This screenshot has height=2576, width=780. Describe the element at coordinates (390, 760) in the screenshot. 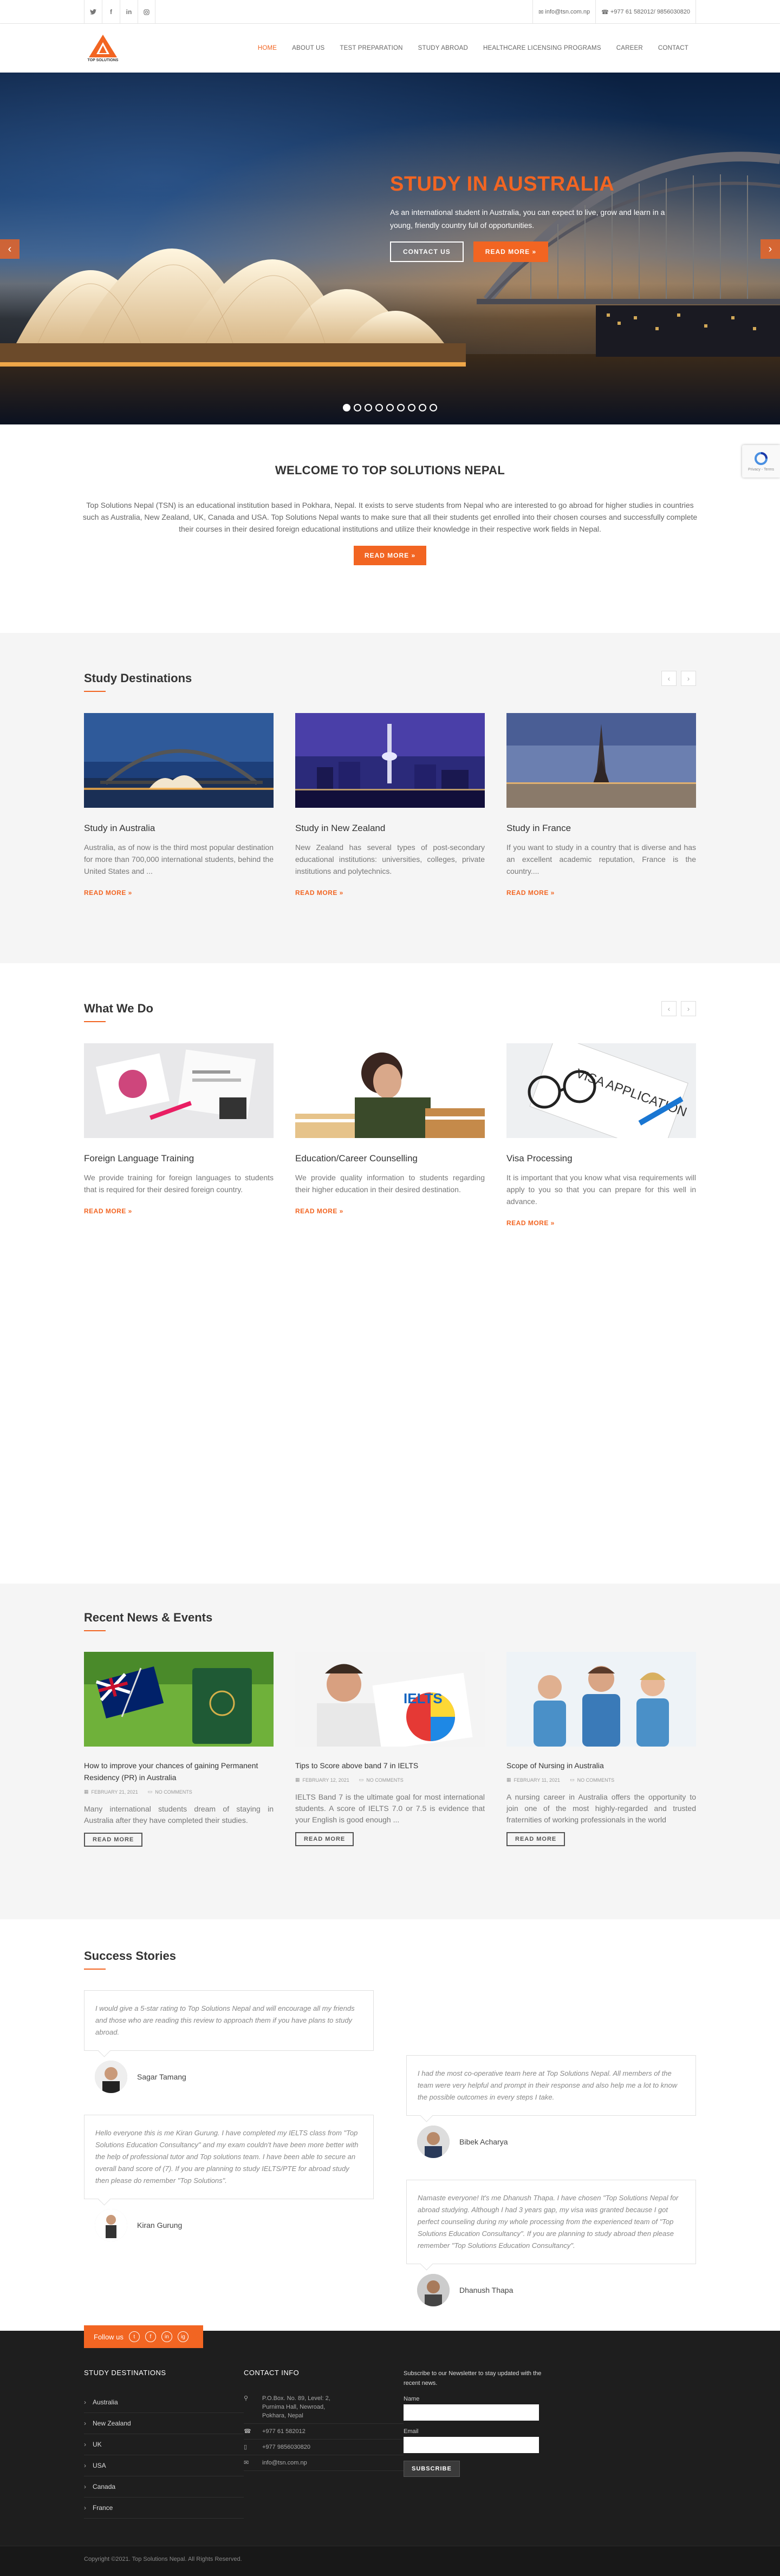

I see `new-zealand-image` at that location.